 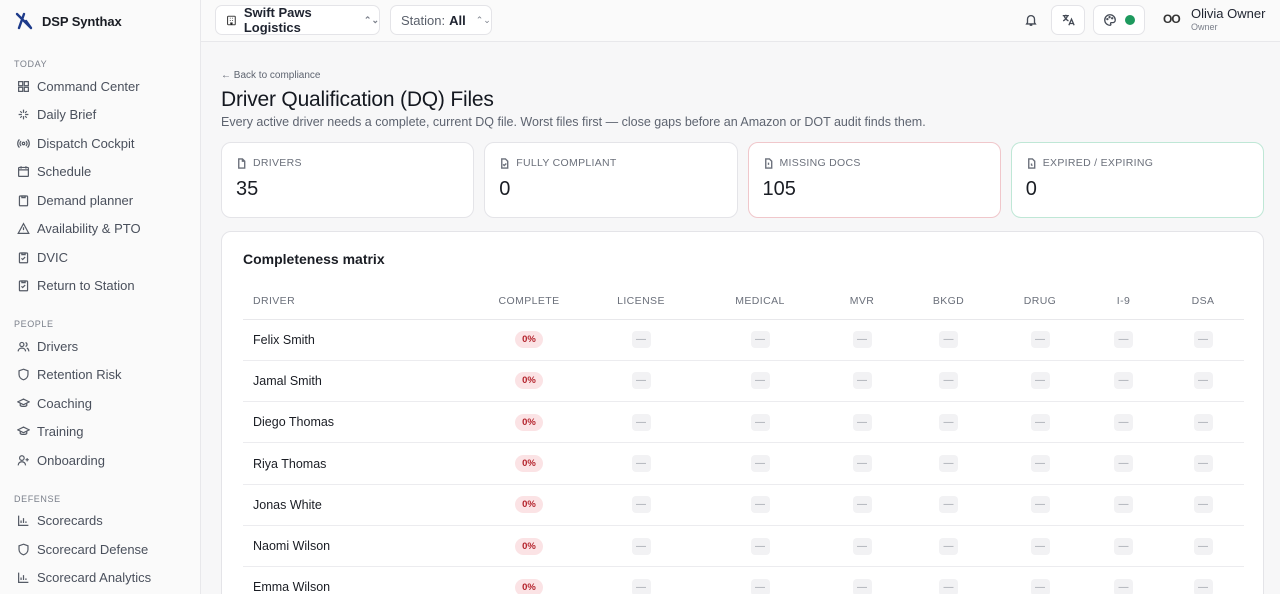 What do you see at coordinates (1031, 20) in the screenshot?
I see `notifications-button` at bounding box center [1031, 20].